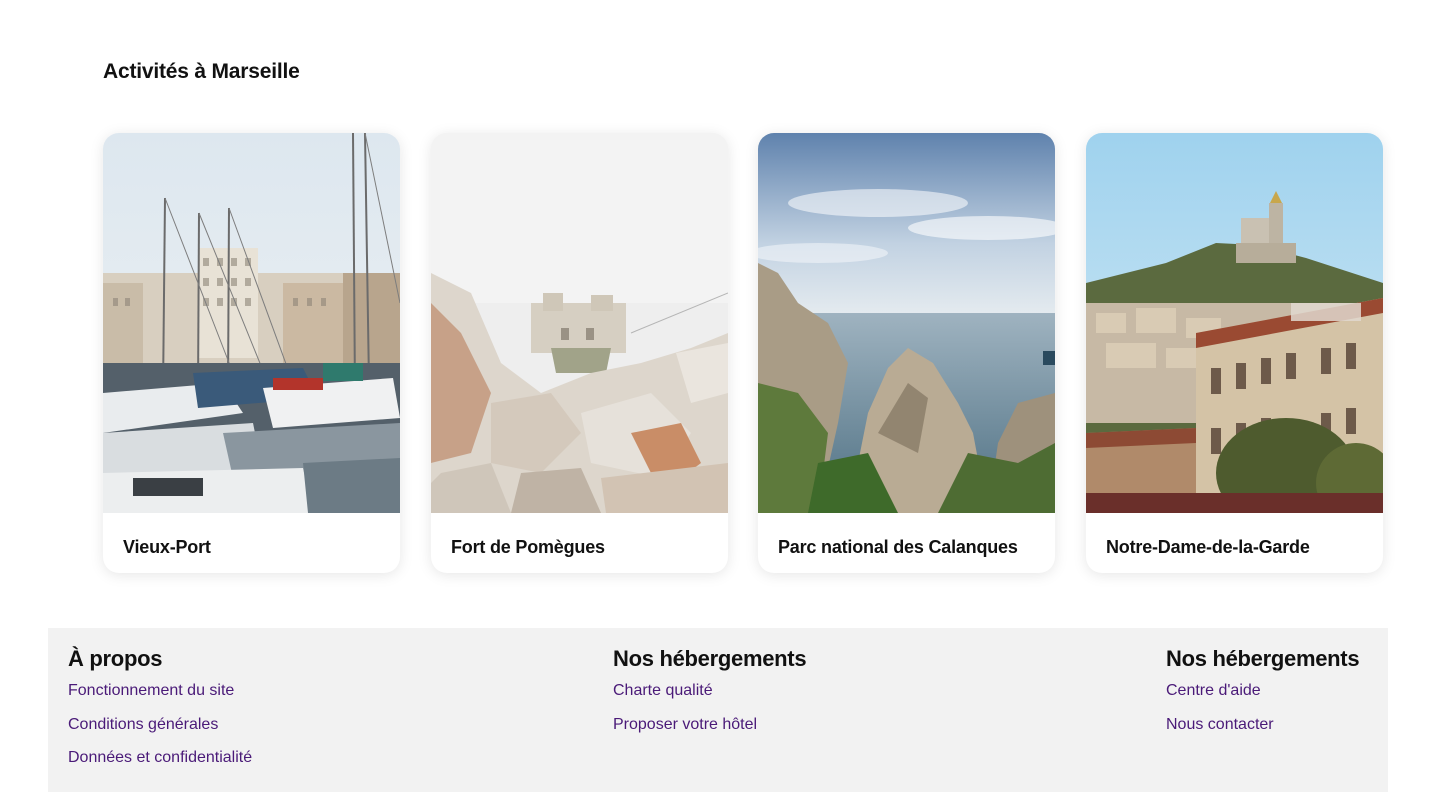  Describe the element at coordinates (1262, 724) in the screenshot. I see `footer-link-contact: Nous contacter` at that location.